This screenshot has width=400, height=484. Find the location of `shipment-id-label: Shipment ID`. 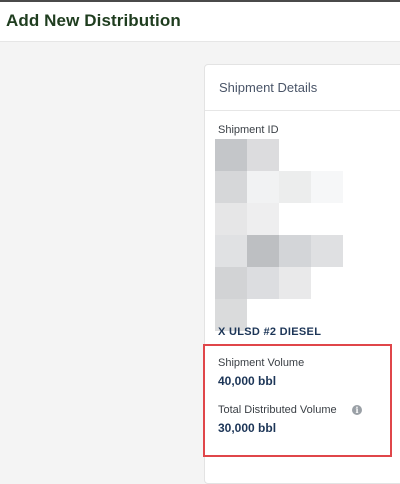

shipment-id-label: Shipment ID is located at coordinates (248, 130).